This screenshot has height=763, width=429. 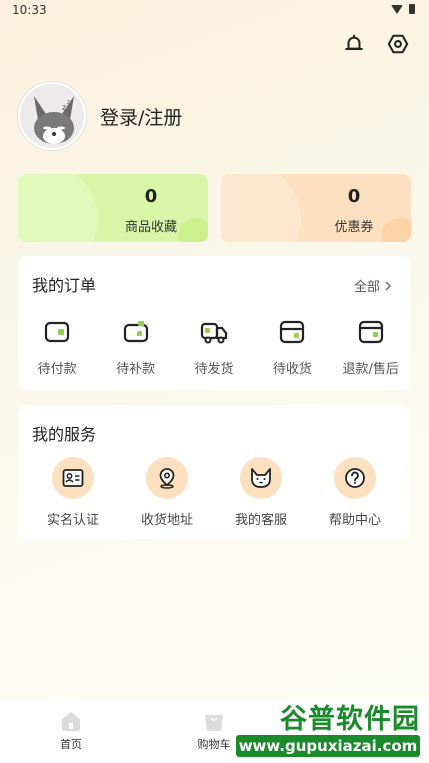 I want to click on watermark: 谷普软件园 www.gupuxiazai.com, so click(x=331, y=730).